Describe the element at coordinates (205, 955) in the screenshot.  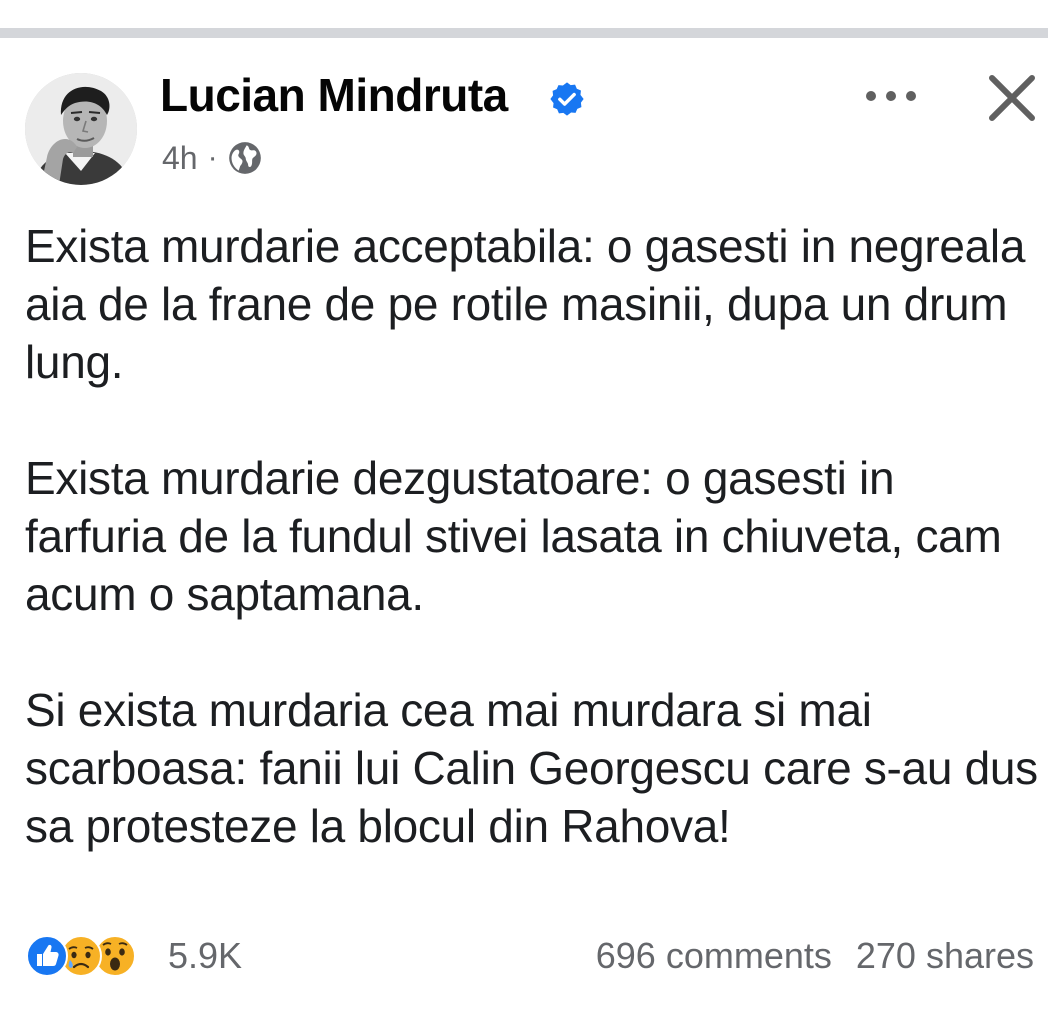
I see `reaction-count: 5.9K` at that location.